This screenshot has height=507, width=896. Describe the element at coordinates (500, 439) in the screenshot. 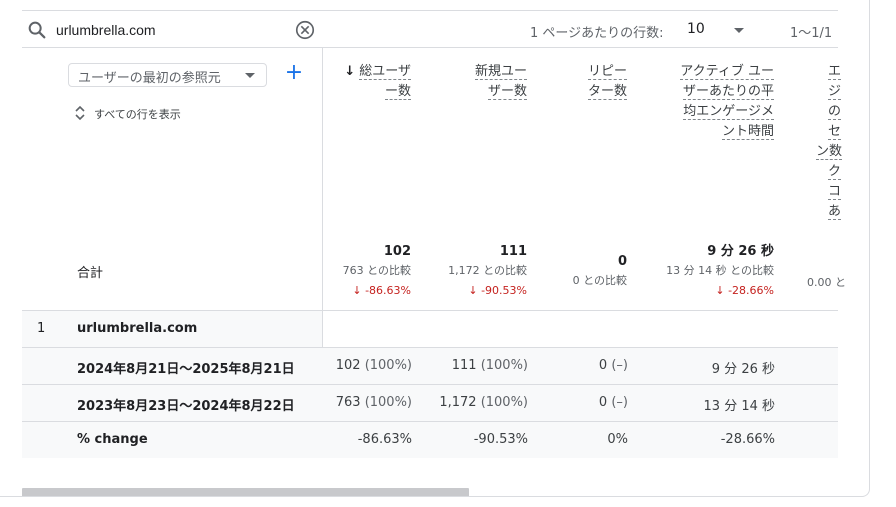

I see `cell-new-users: -90.53%` at that location.